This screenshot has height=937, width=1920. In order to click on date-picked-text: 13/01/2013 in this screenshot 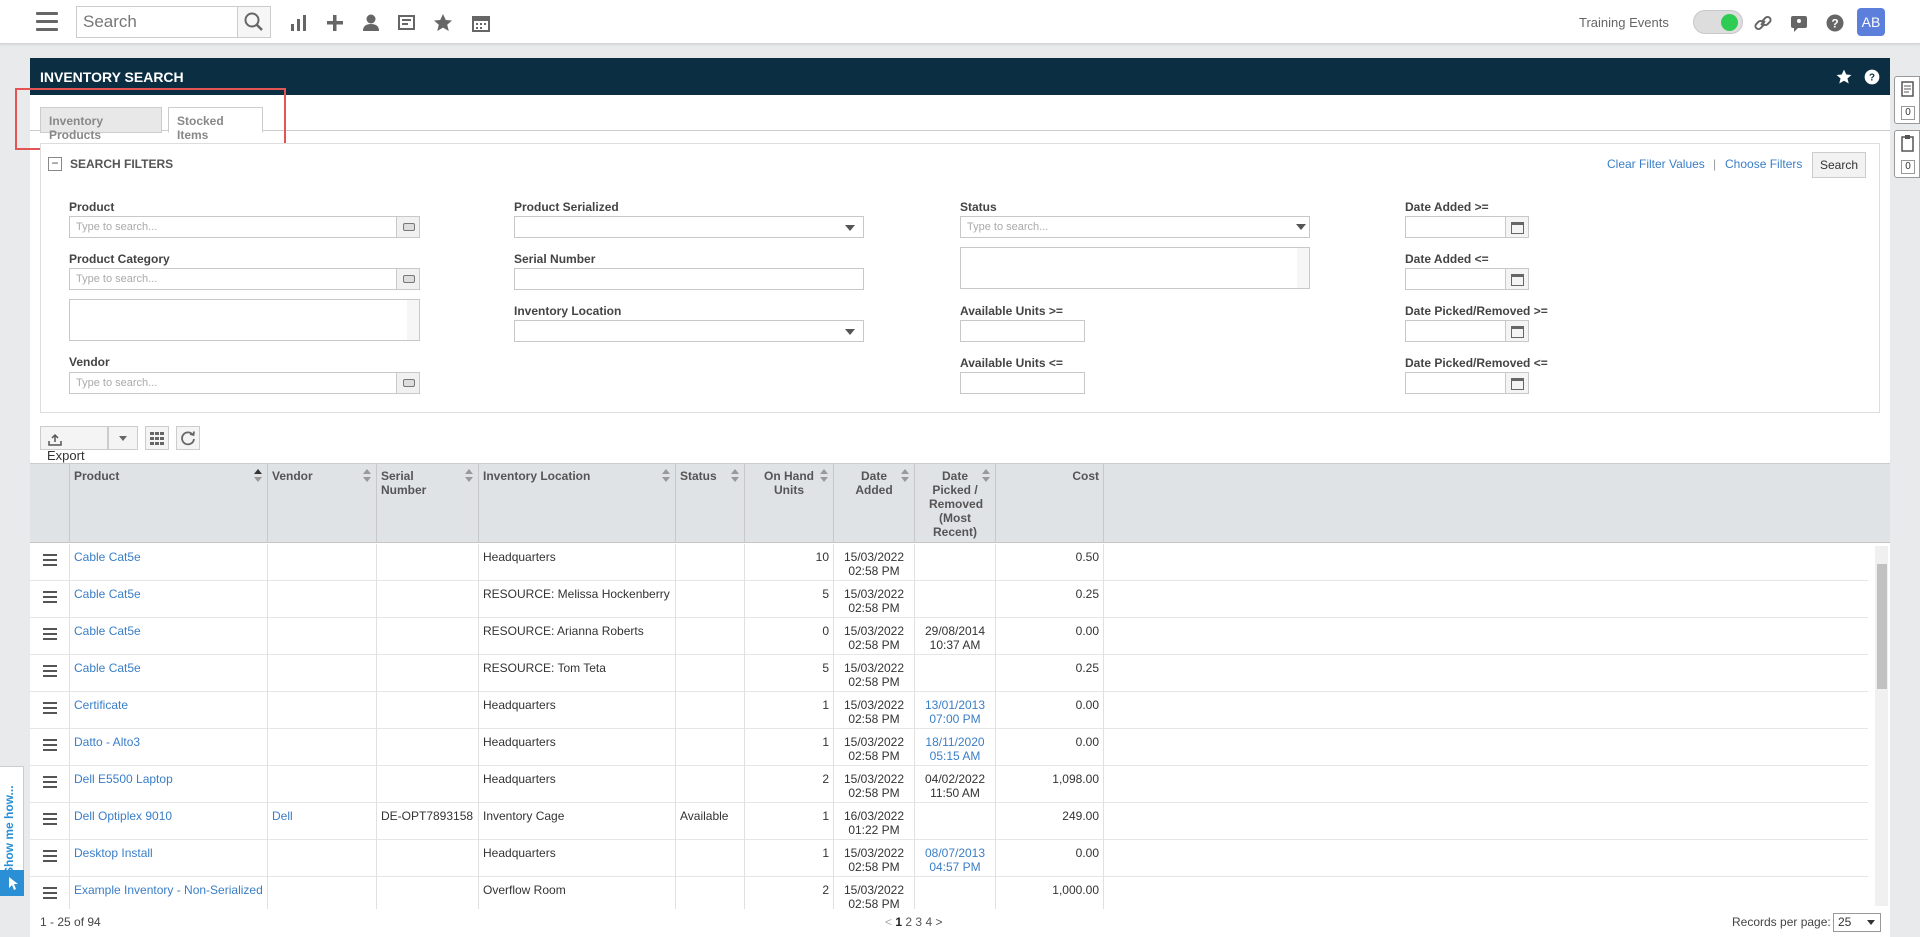, I will do `click(955, 705)`.